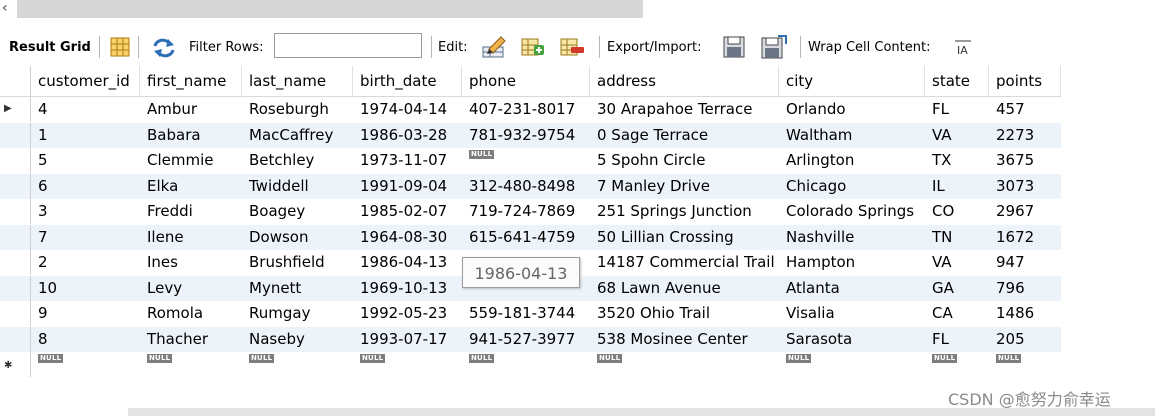 This screenshot has width=1155, height=416. What do you see at coordinates (407, 262) in the screenshot?
I see `cell-birth-date: 1986-04-13` at bounding box center [407, 262].